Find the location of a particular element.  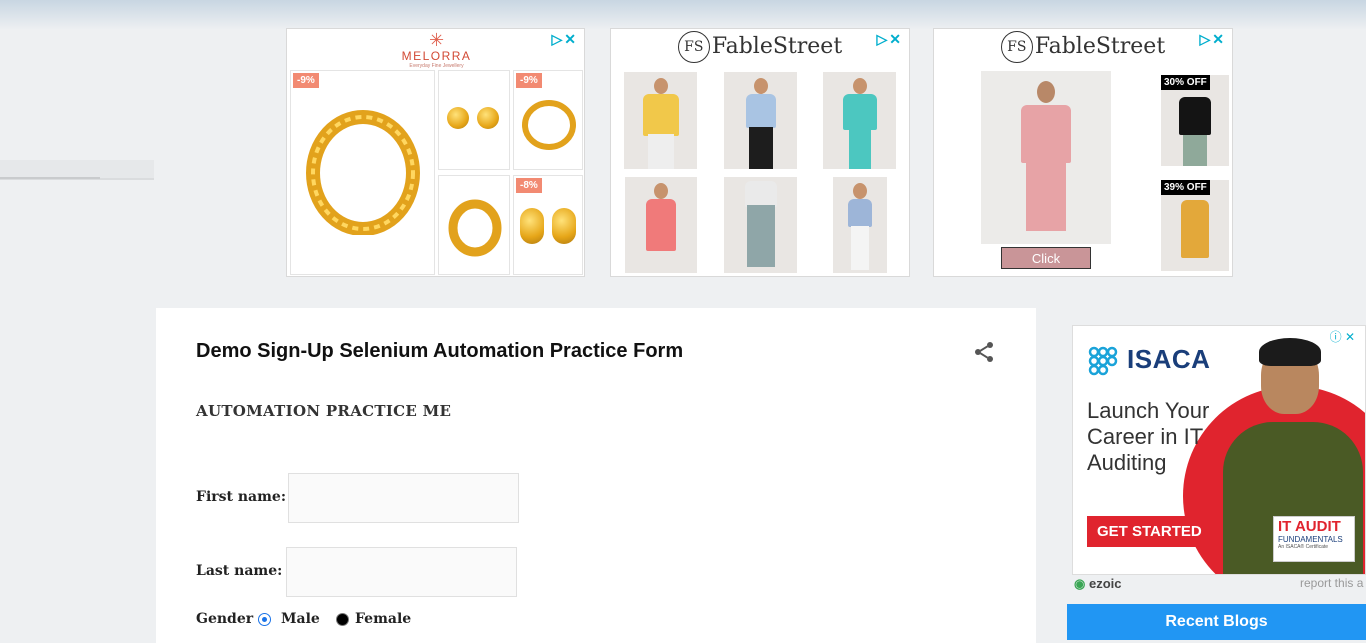

melorra-logo: ✳ MELORRA Everyday Fine Jewellery is located at coordinates (436, 50).